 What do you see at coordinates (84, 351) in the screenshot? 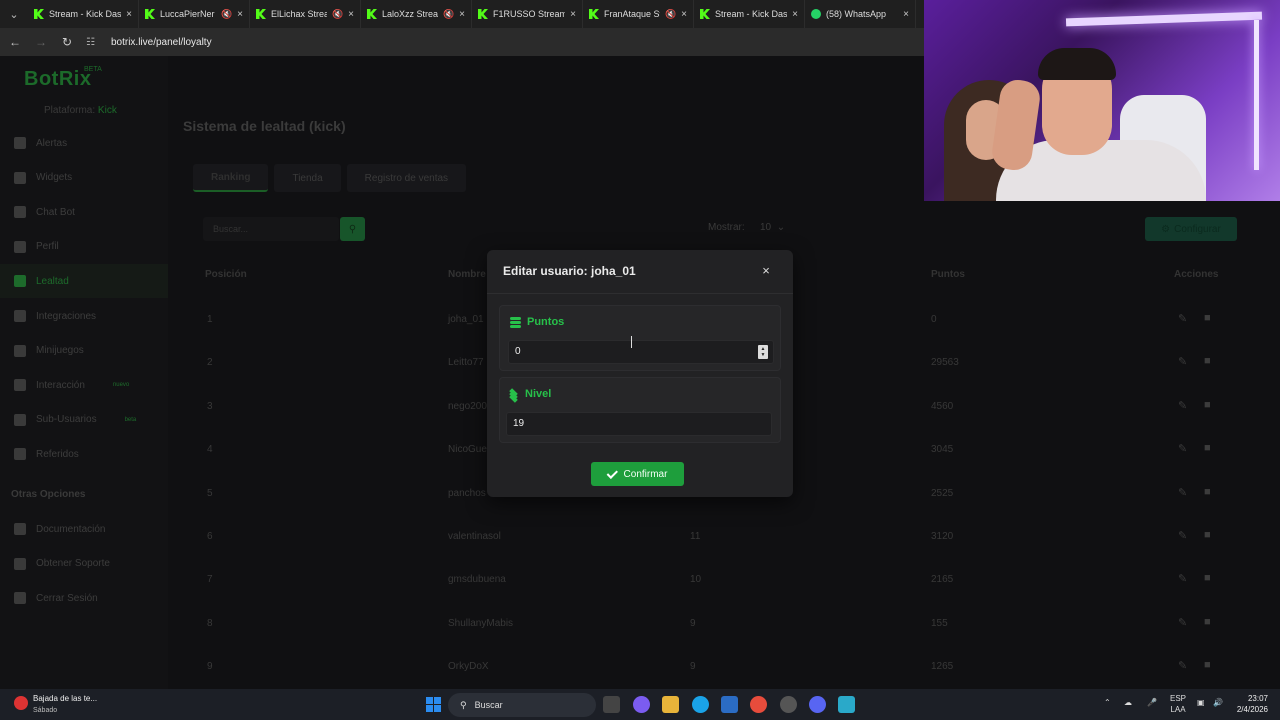
I see `sidebar-item-minijuegos: Minijuegos` at bounding box center [84, 351].